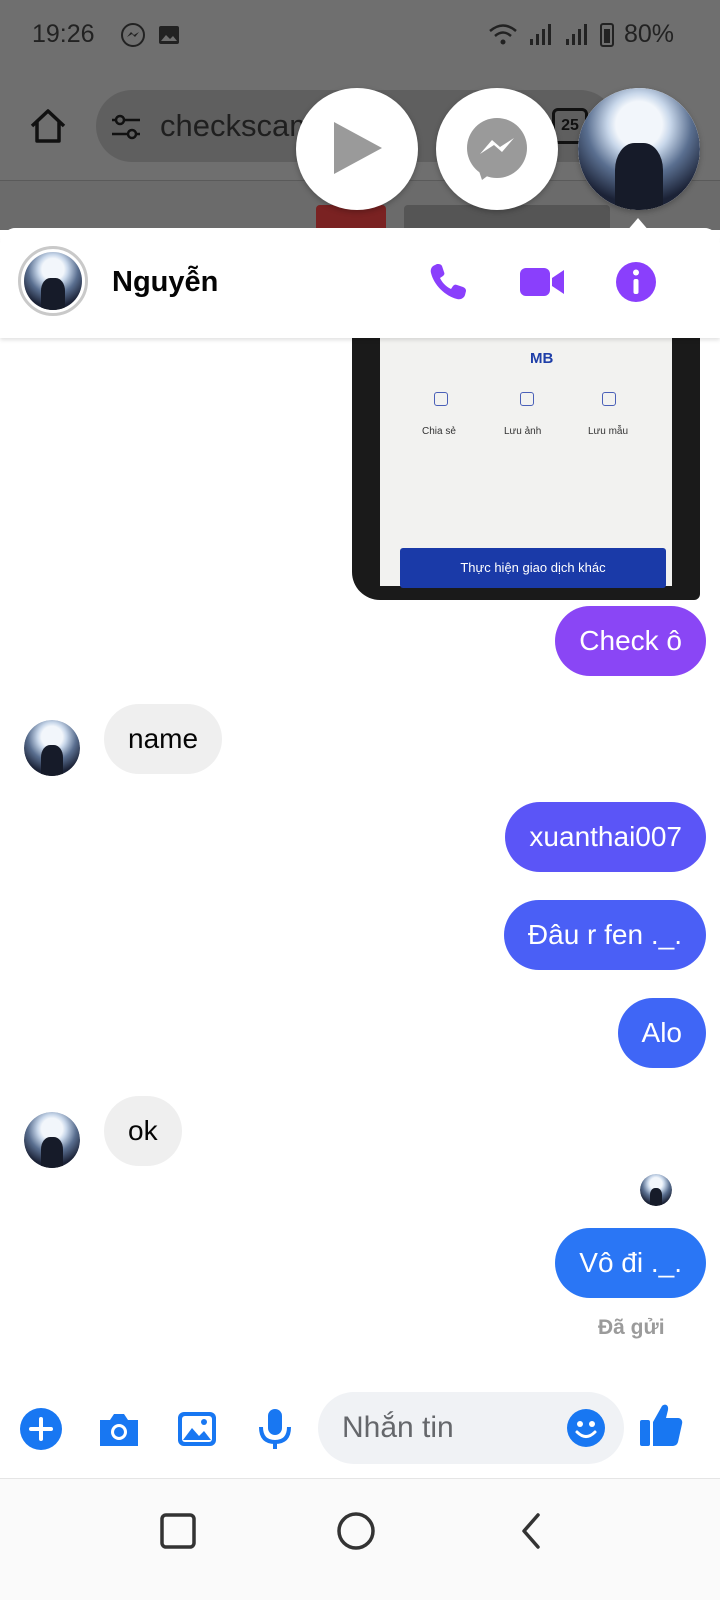 This screenshot has width=720, height=1600. Describe the element at coordinates (275, 1429) in the screenshot. I see `mic-icon` at that location.